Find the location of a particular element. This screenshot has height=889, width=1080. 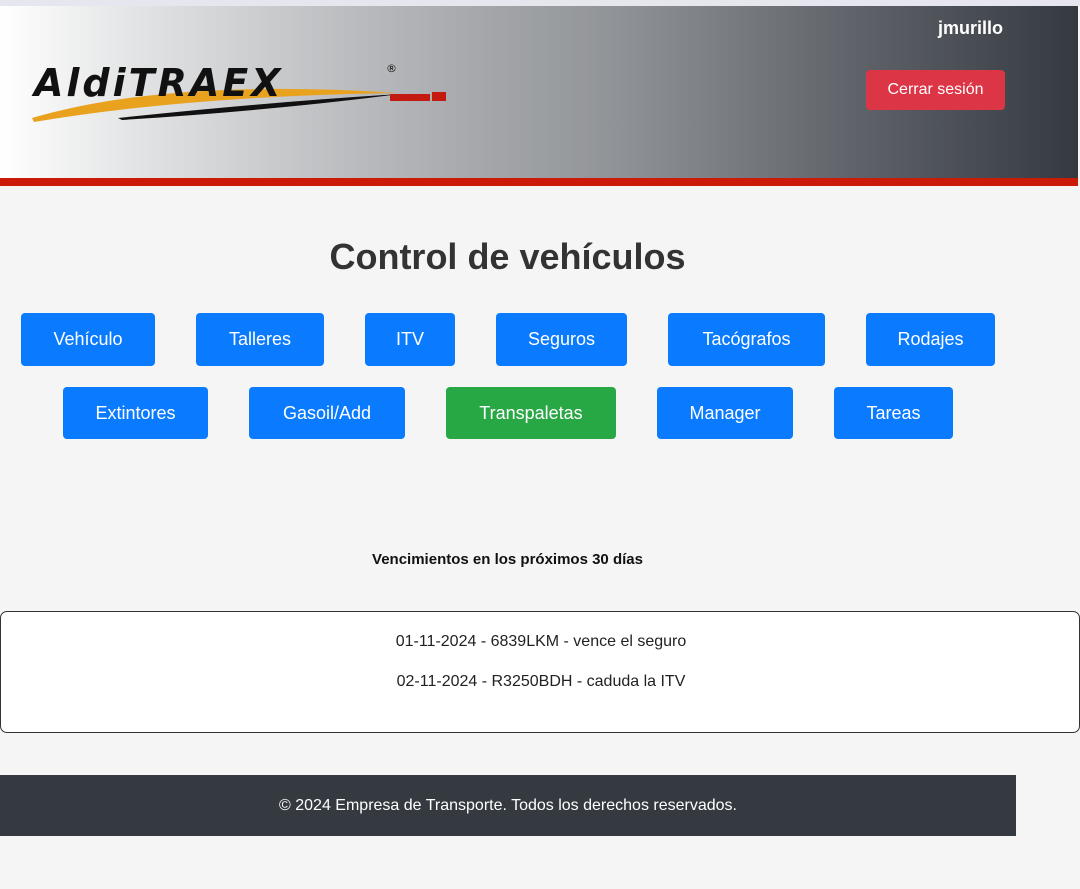

nav-button-tareas: Tareas is located at coordinates (893, 413).